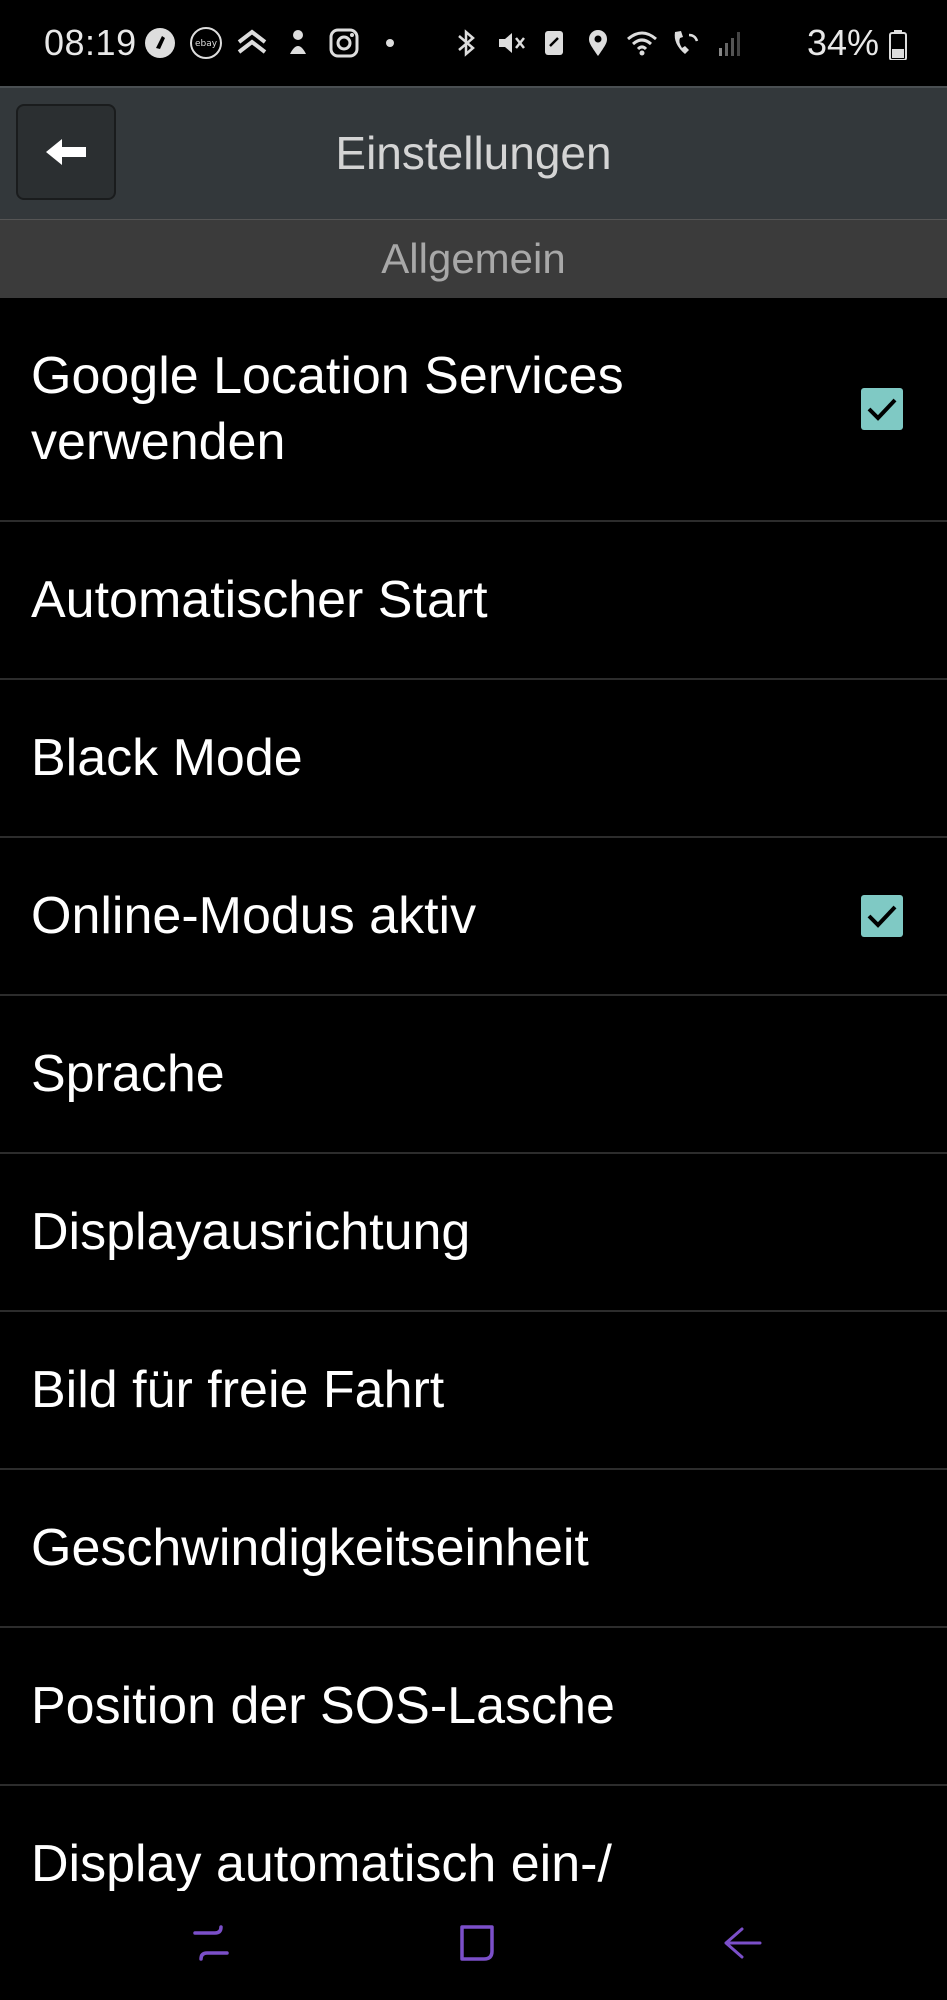 This screenshot has width=947, height=2000. I want to click on location-icon, so click(598, 43).